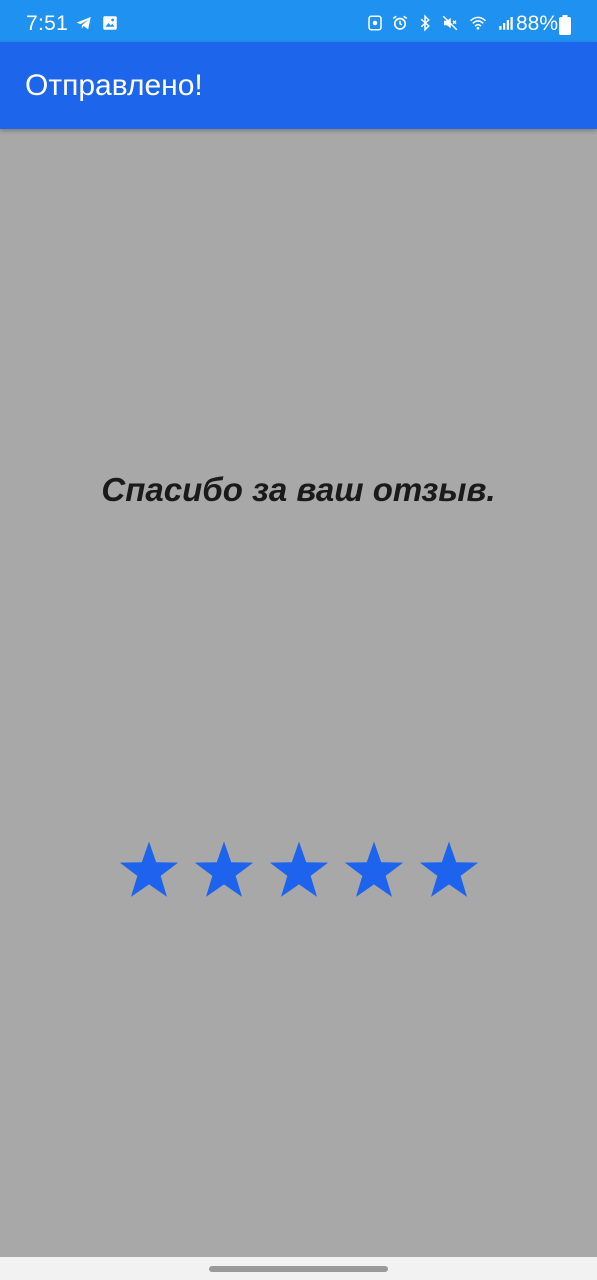  I want to click on mute-icon, so click(450, 23).